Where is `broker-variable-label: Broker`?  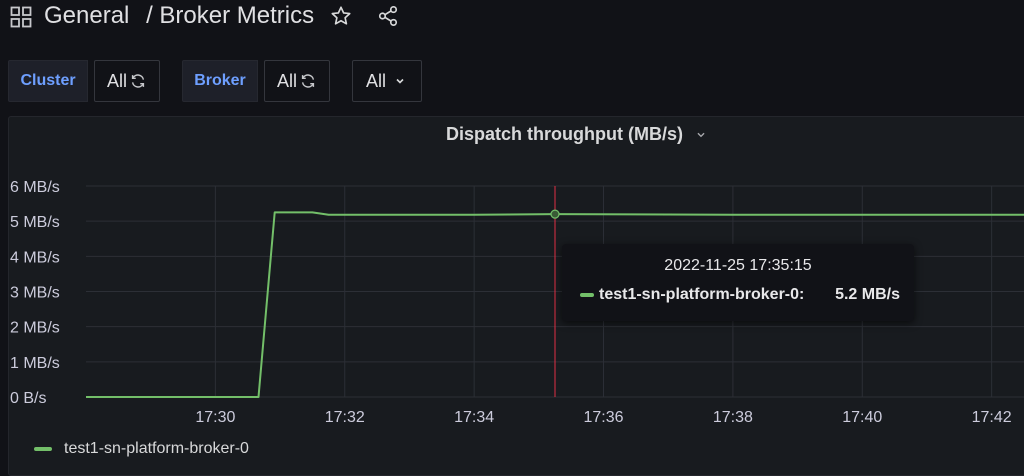 broker-variable-label: Broker is located at coordinates (220, 81).